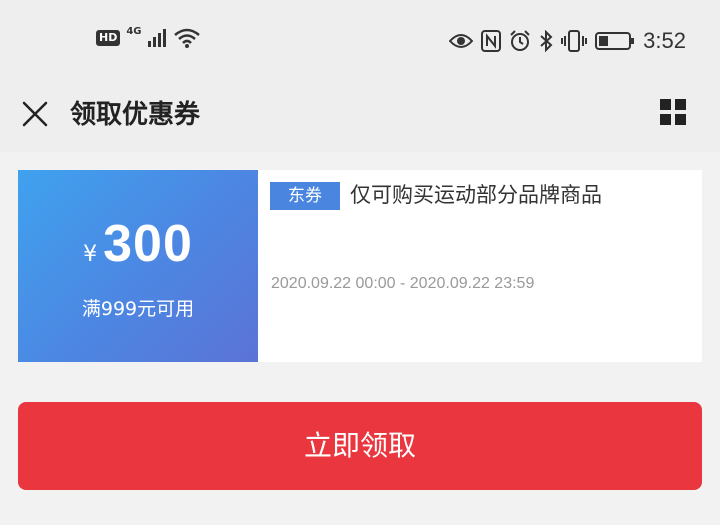  Describe the element at coordinates (615, 41) in the screenshot. I see `battery-icon` at that location.